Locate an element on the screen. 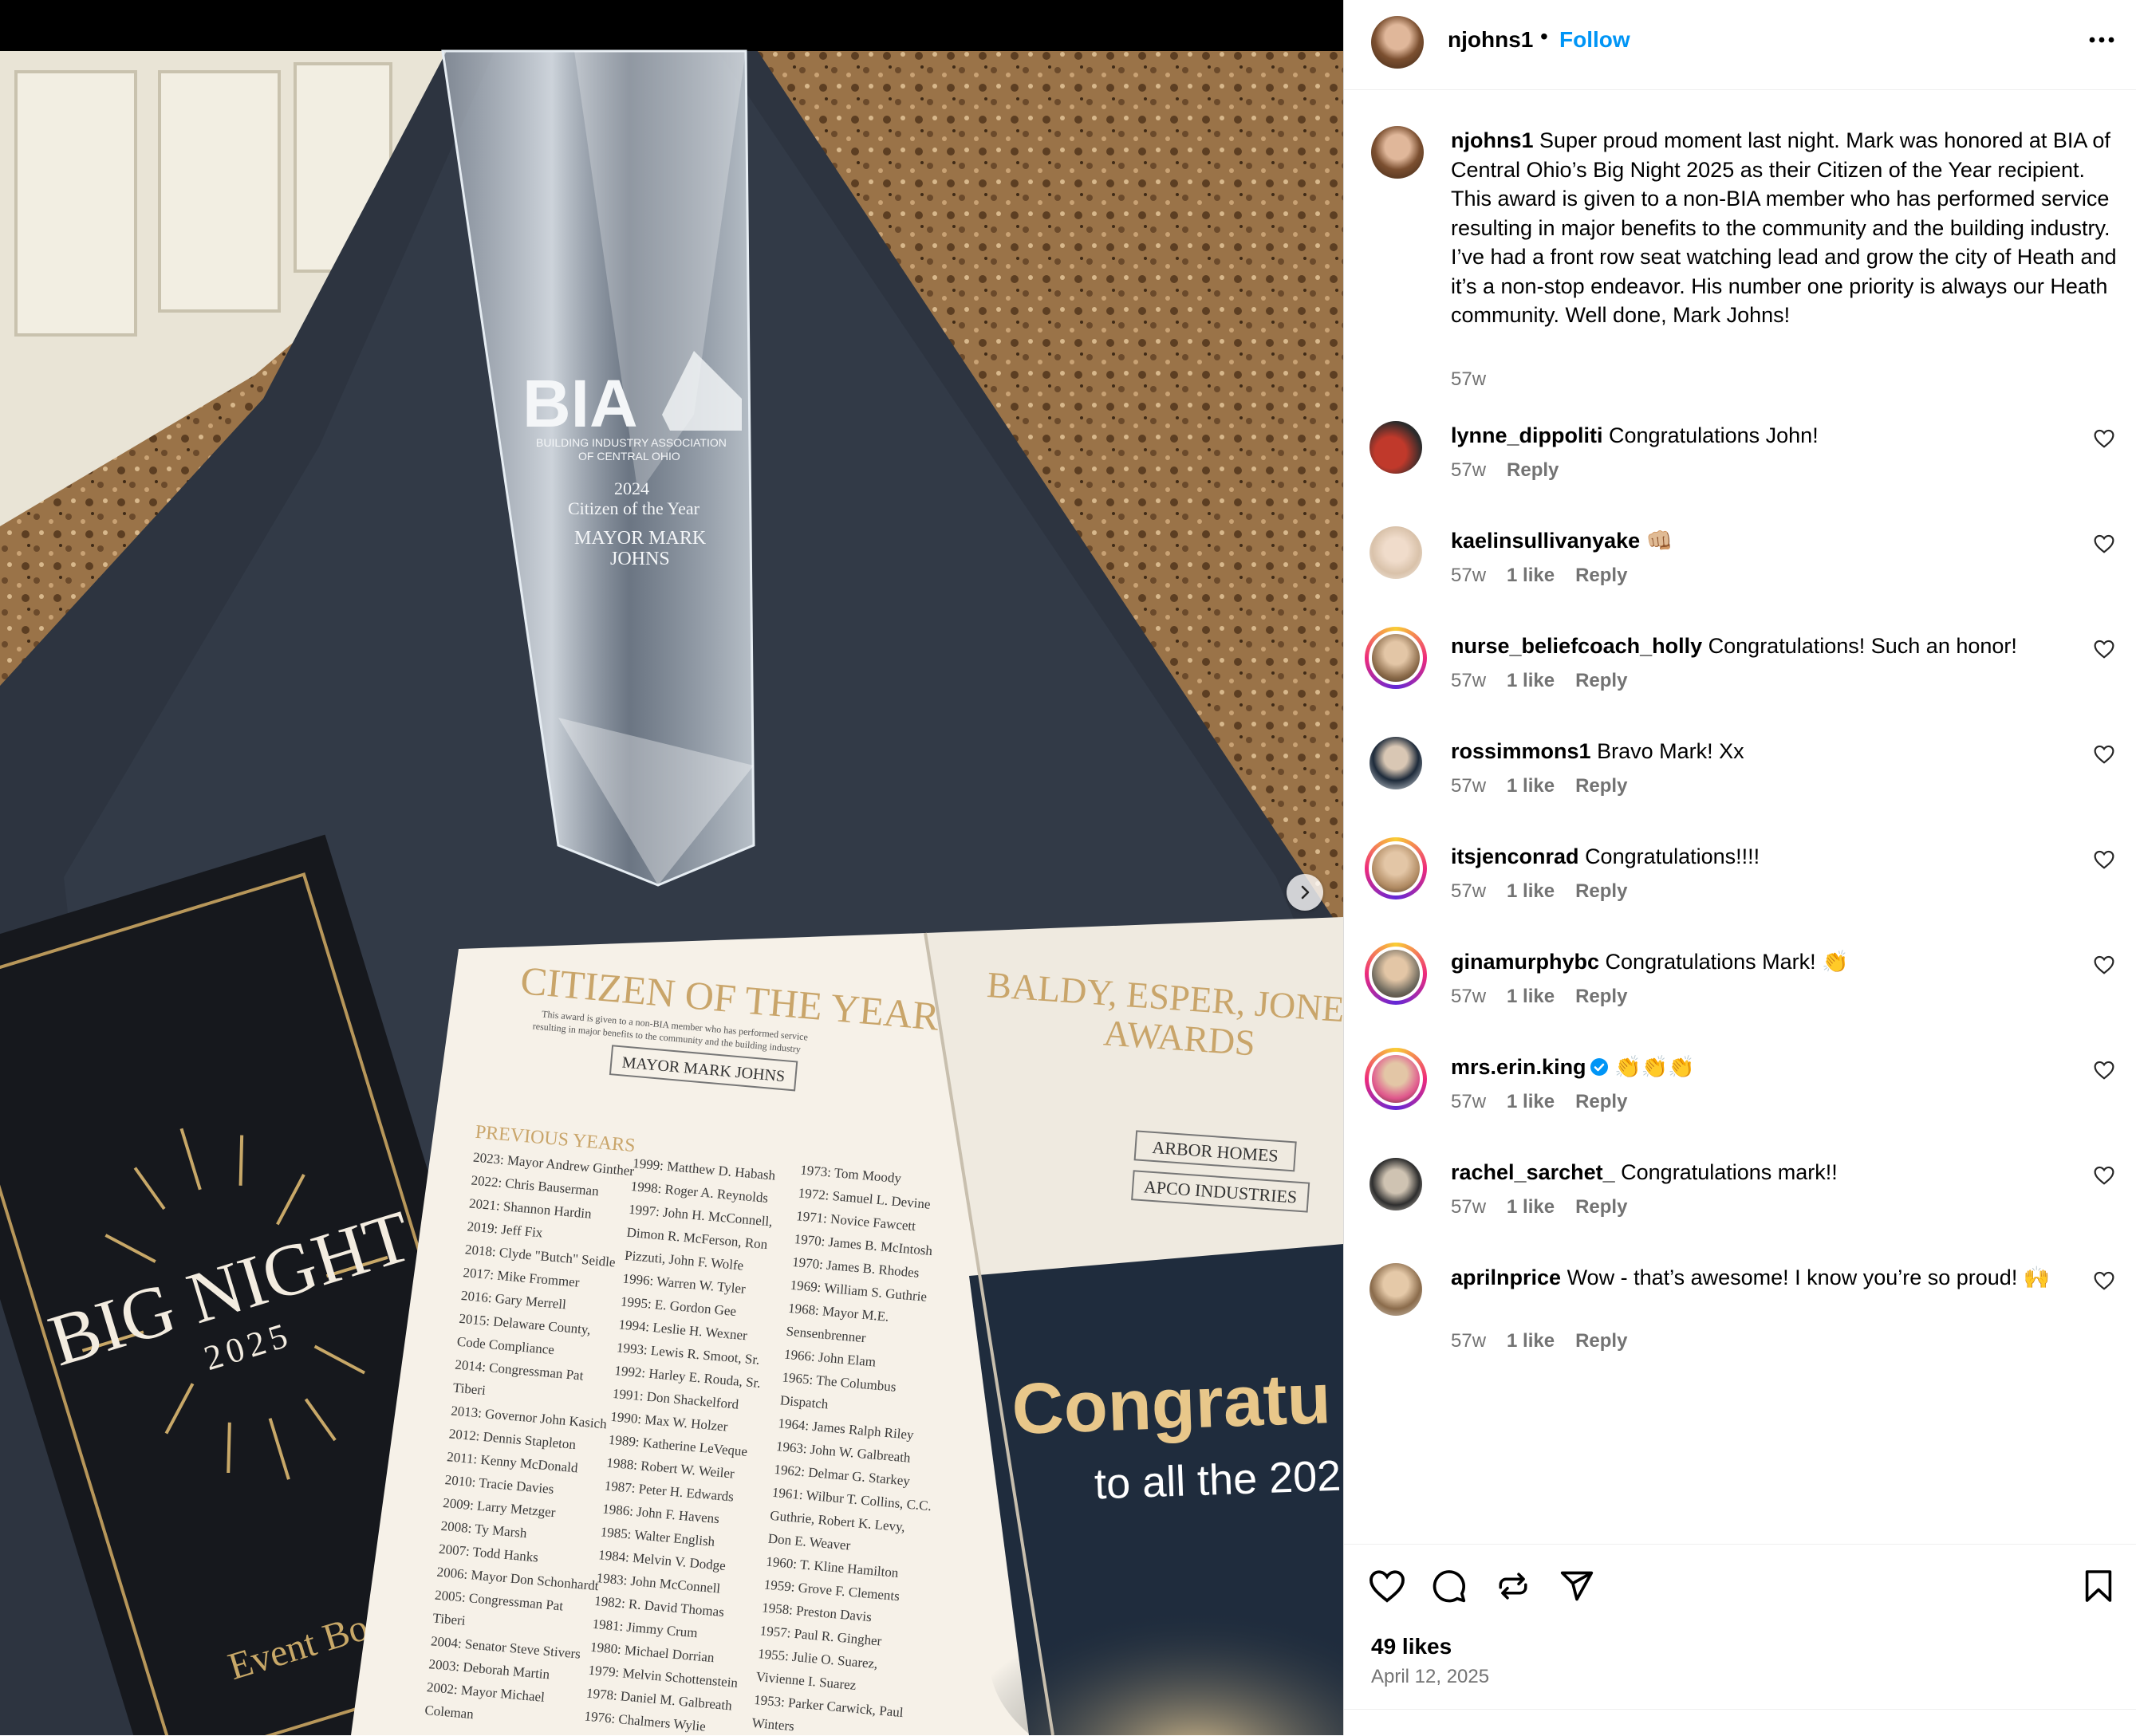 This screenshot has height=1736, width=2136. next-media-button is located at coordinates (1305, 893).